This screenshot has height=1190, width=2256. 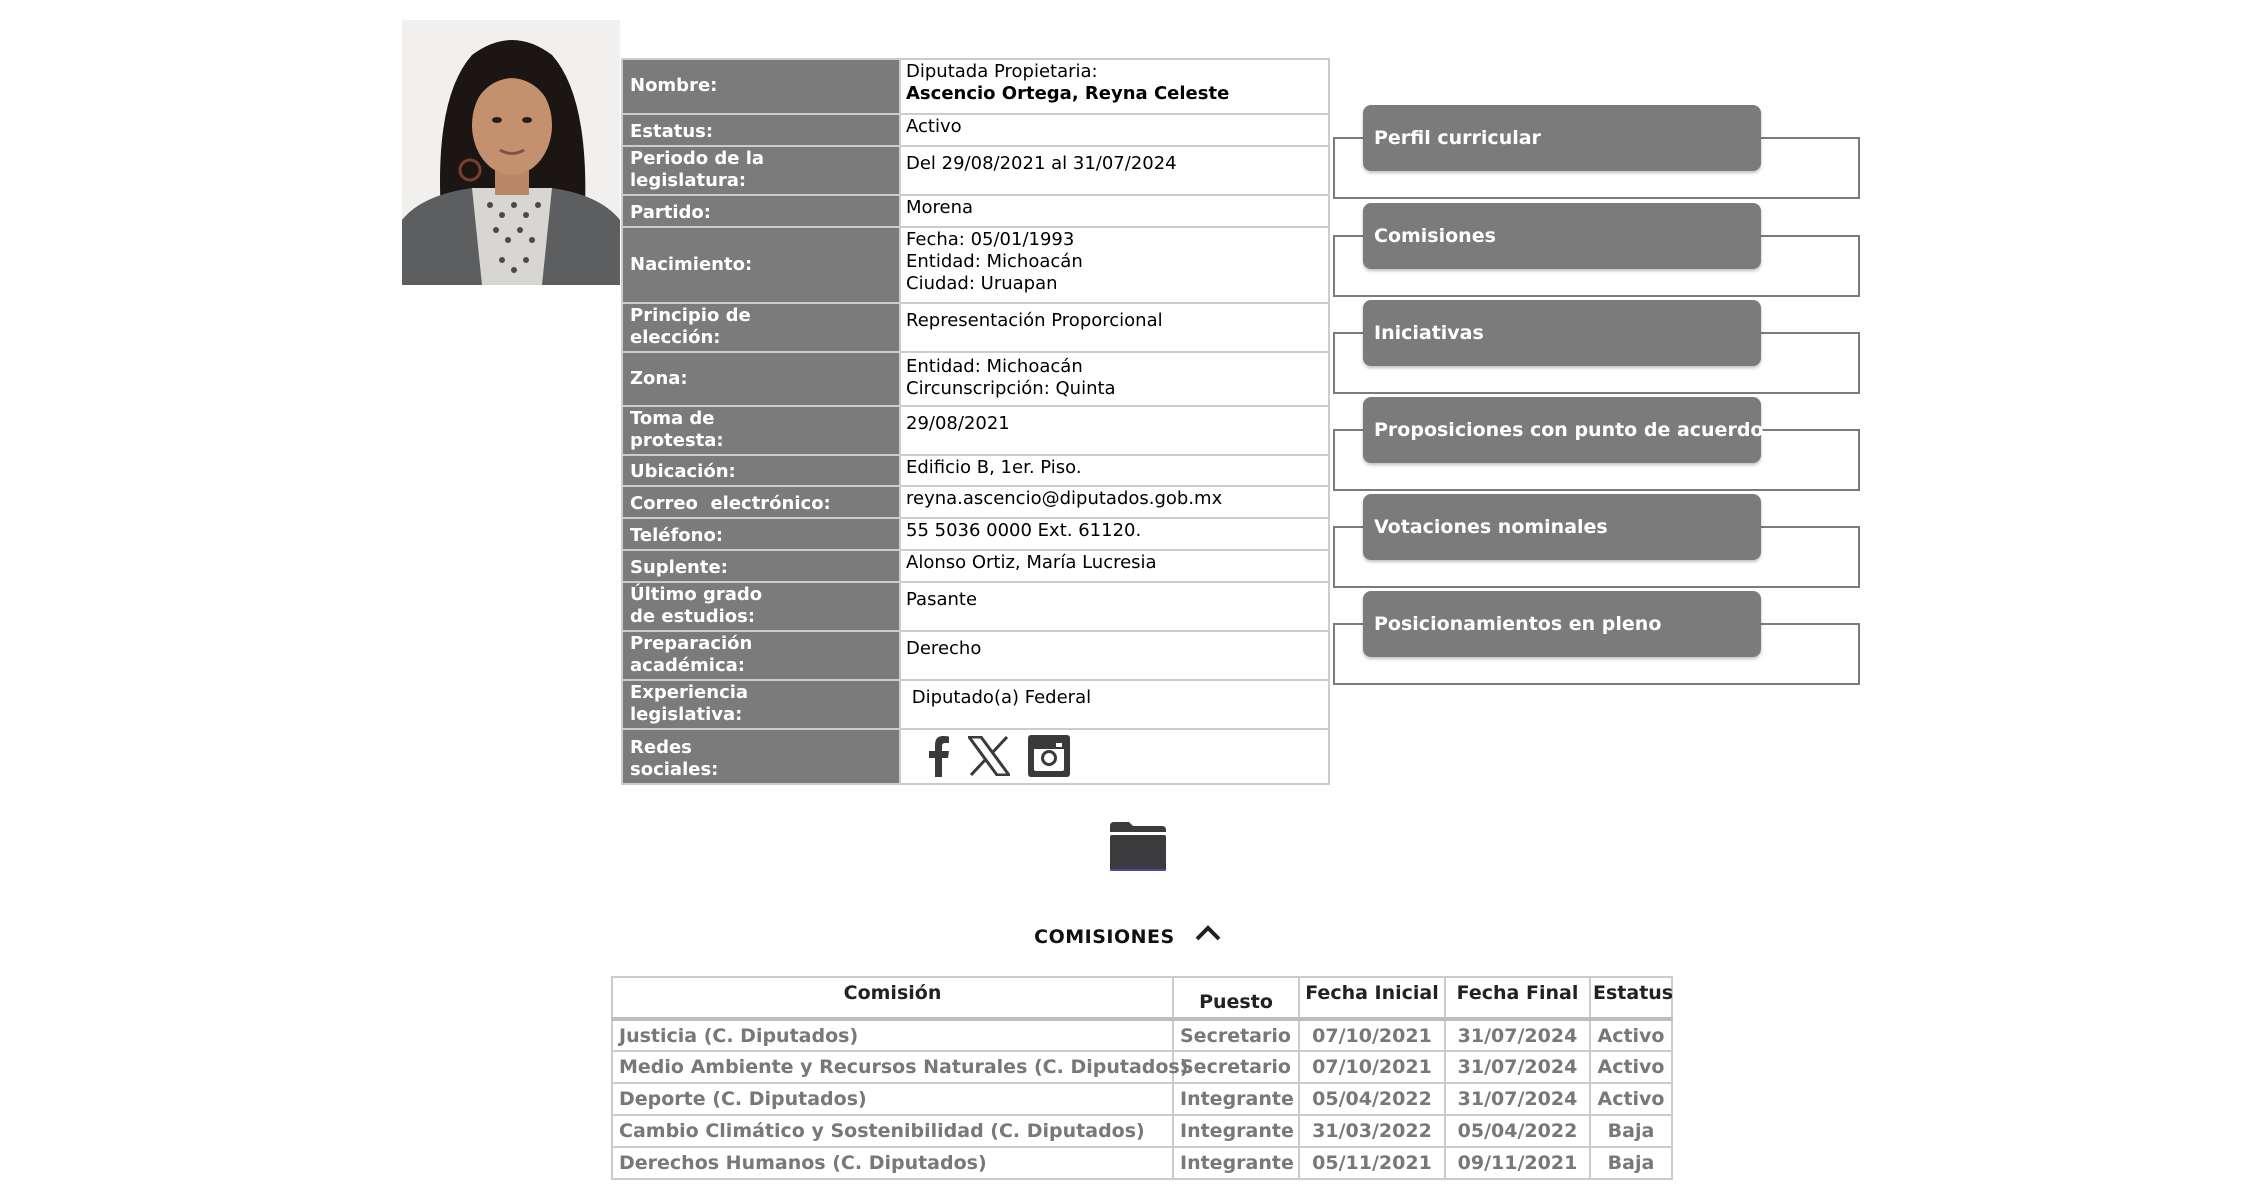 What do you see at coordinates (892, 1099) in the screenshot?
I see `cell-comision: Deporte (C. Diputados)` at bounding box center [892, 1099].